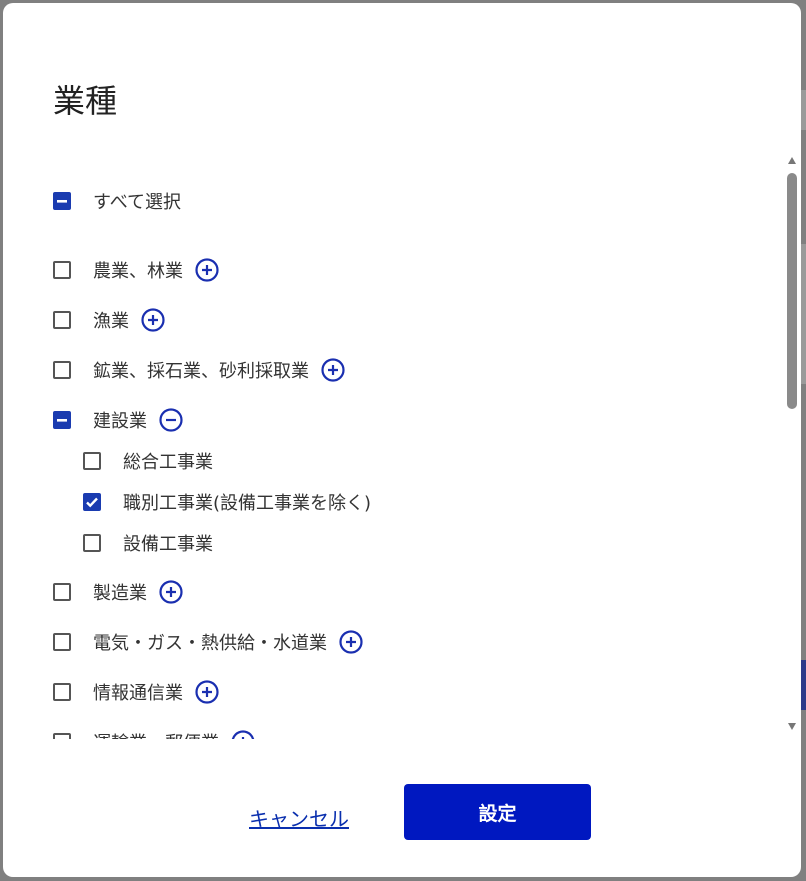 Image resolution: width=806 pixels, height=881 pixels. I want to click on category-label: 鉱業、採石業、砂利採取業, so click(201, 371).